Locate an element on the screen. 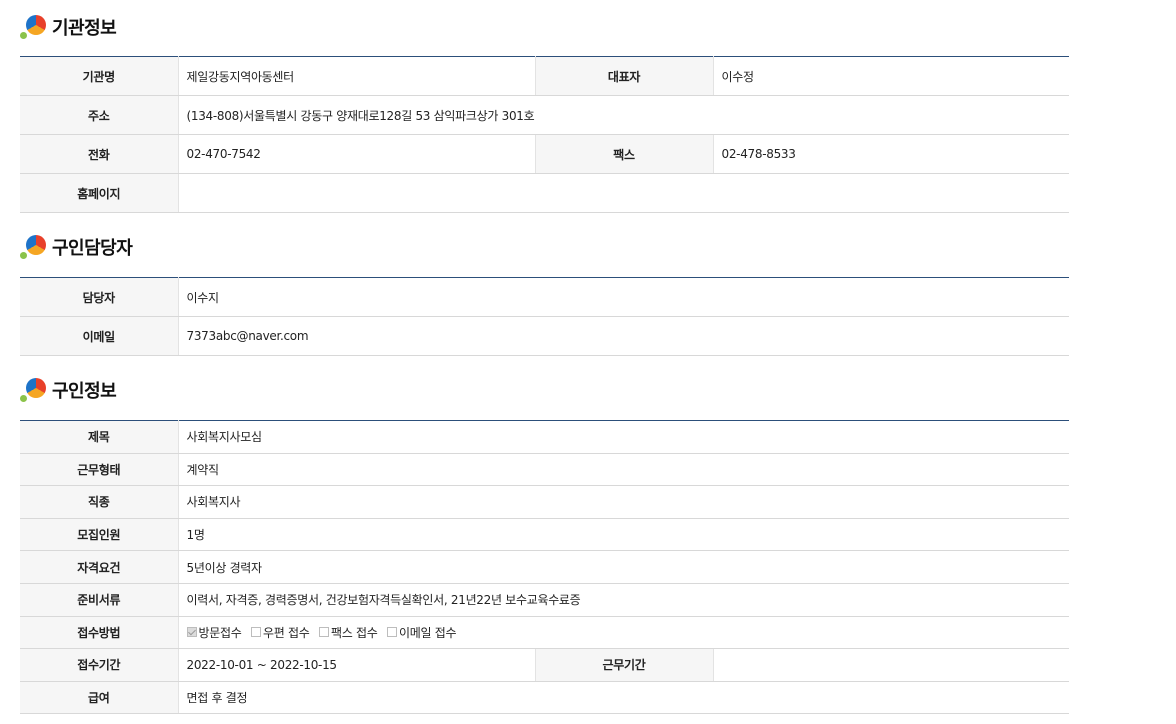 The height and width of the screenshot is (724, 1176). salary-label: 급여 is located at coordinates (99, 698).